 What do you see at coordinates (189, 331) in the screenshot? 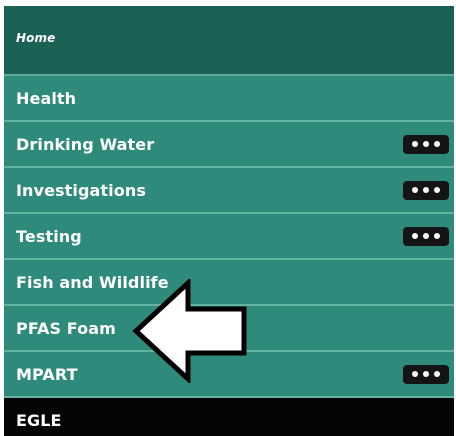
I see `left-arrow-icon` at bounding box center [189, 331].